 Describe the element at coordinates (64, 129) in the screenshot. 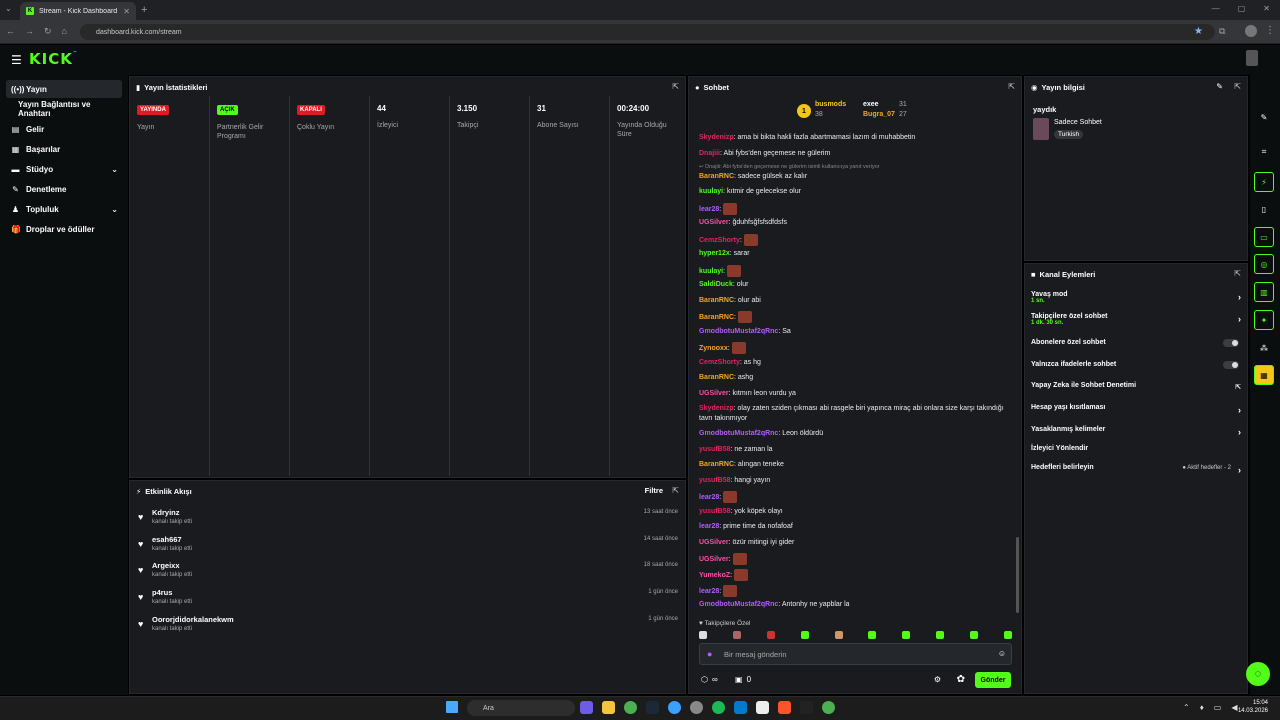

I see `sidebar-item-gelir: ▤ Gelir` at that location.